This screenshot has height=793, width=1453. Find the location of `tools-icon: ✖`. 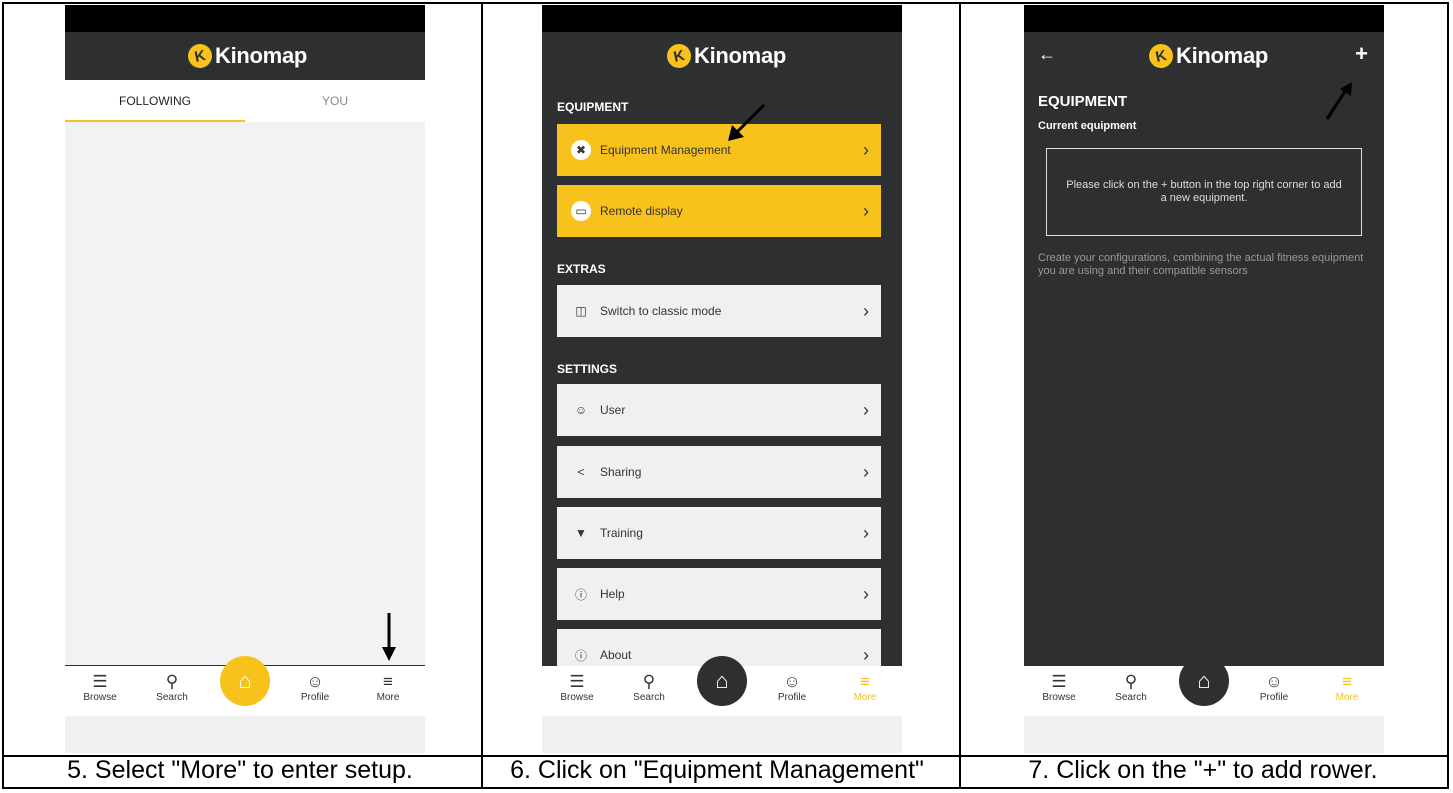

tools-icon: ✖ is located at coordinates (581, 150).